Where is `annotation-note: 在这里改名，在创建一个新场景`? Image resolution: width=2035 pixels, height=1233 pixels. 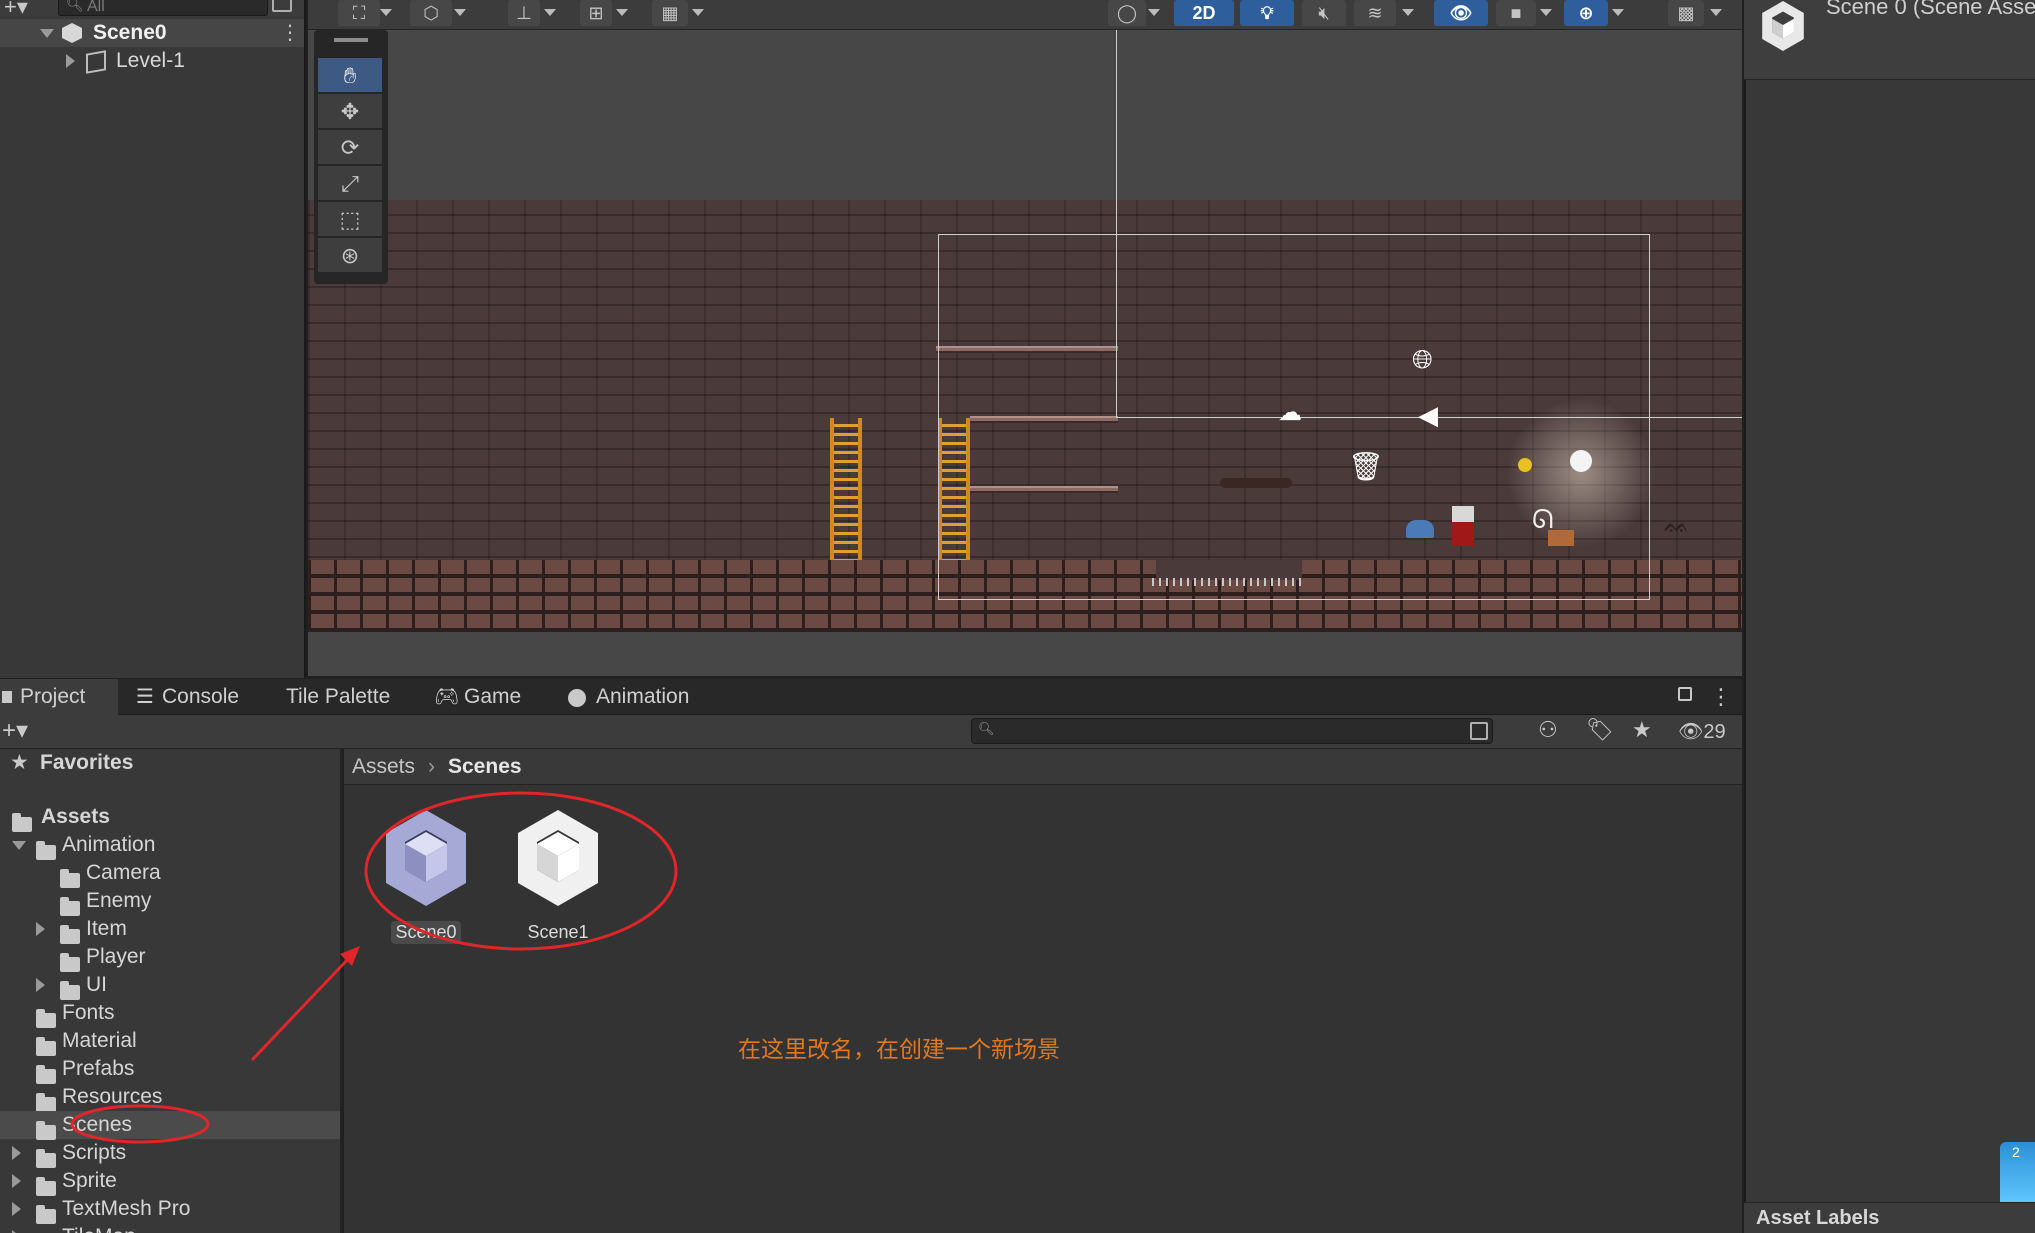 annotation-note: 在这里改名，在创建一个新场景 is located at coordinates (899, 1049).